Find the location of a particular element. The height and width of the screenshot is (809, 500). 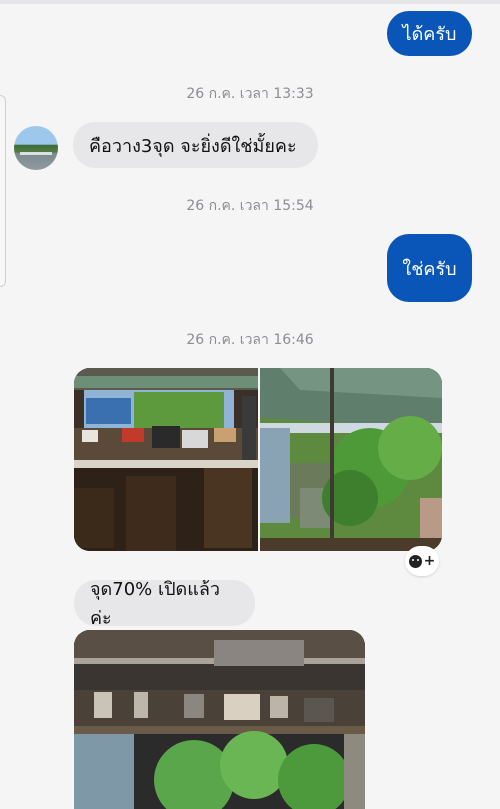

message-text: ได้ครับ is located at coordinates (429, 34).